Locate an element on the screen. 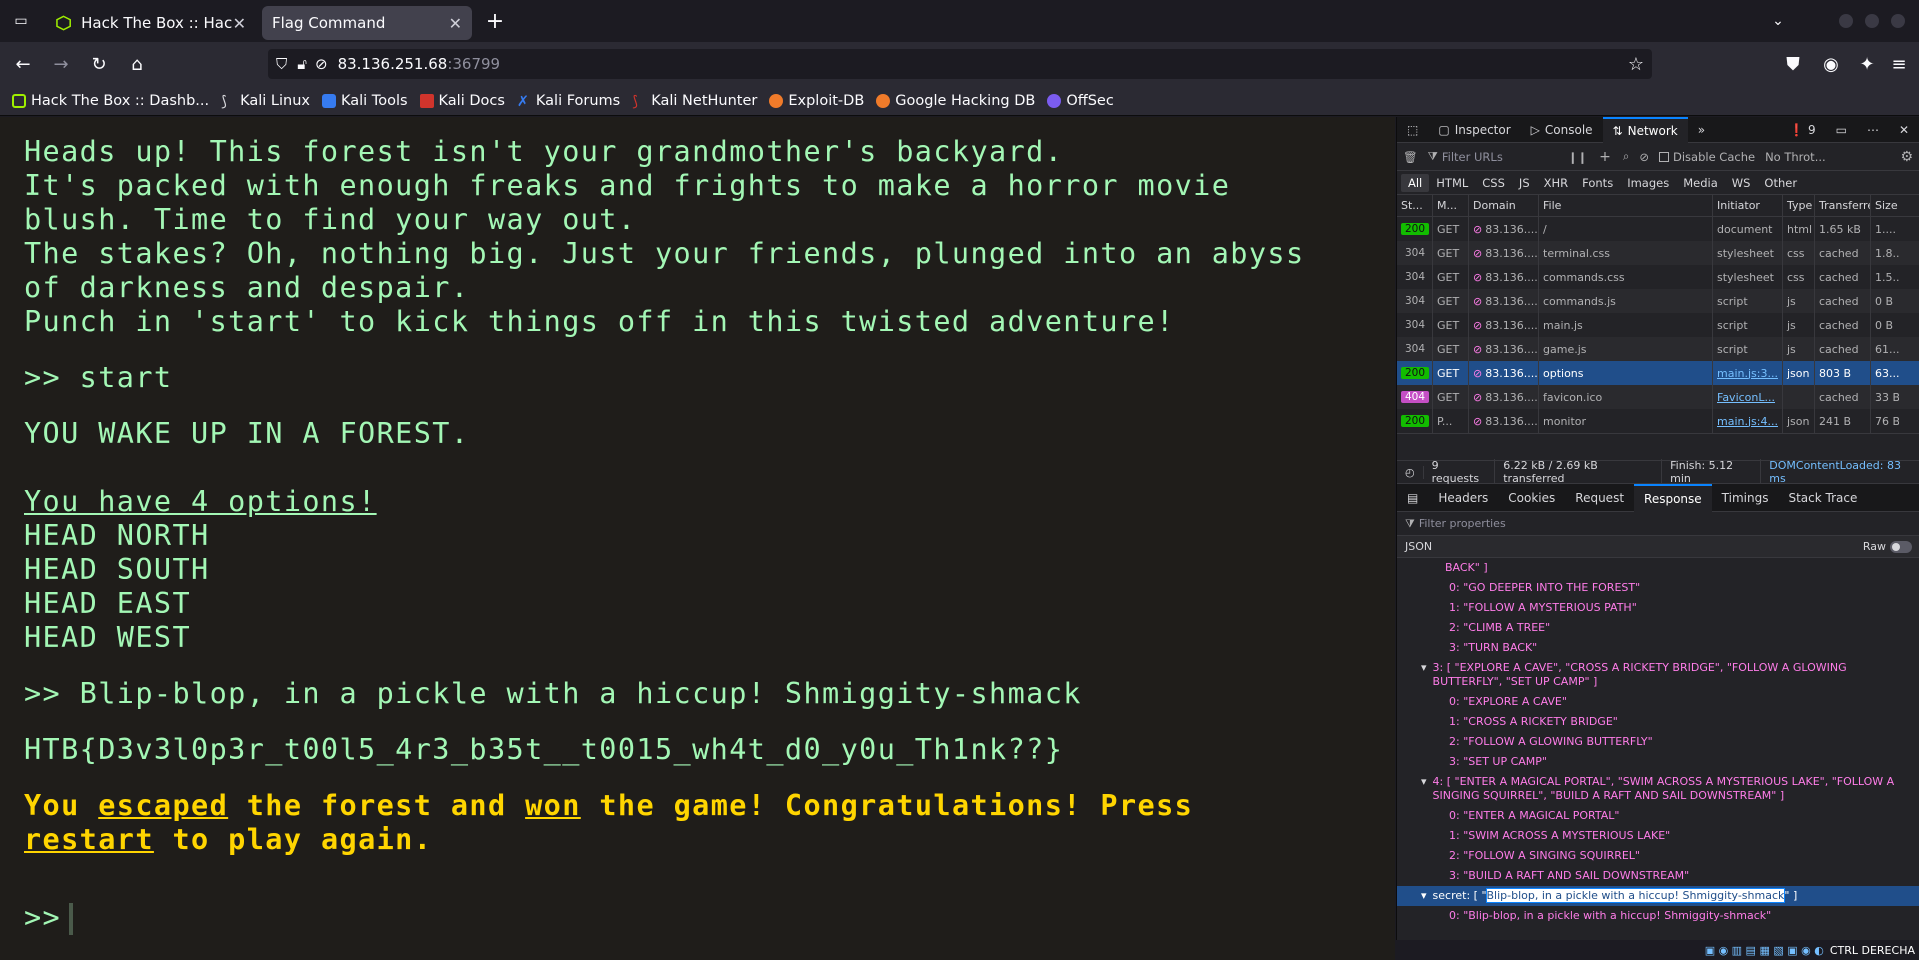 Image resolution: width=1919 pixels, height=960 pixels. tab-cookies: Cookies is located at coordinates (1531, 498).